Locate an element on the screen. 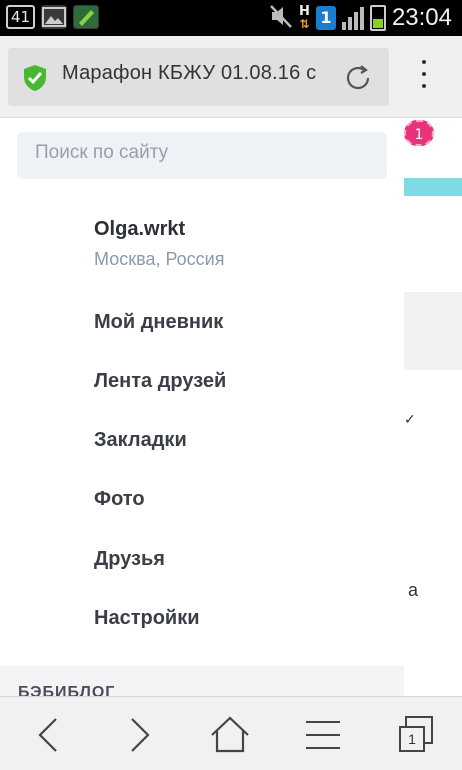 The image size is (462, 770). status-left: 41 is located at coordinates (53, 17).